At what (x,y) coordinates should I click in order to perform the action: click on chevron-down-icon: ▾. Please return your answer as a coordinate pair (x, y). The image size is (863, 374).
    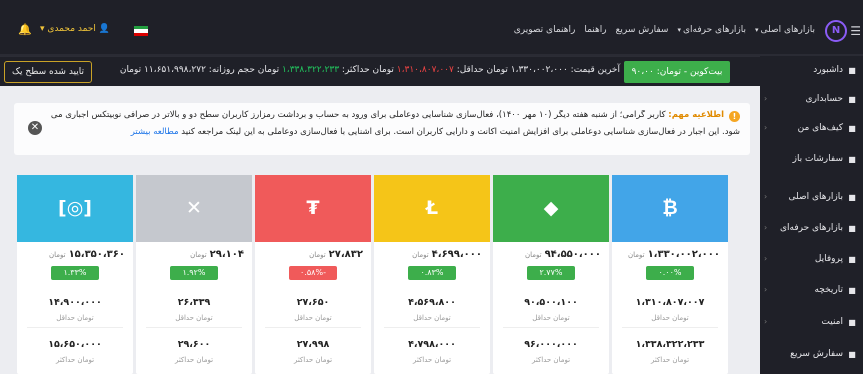
    Looking at the image, I should click on (42, 29).